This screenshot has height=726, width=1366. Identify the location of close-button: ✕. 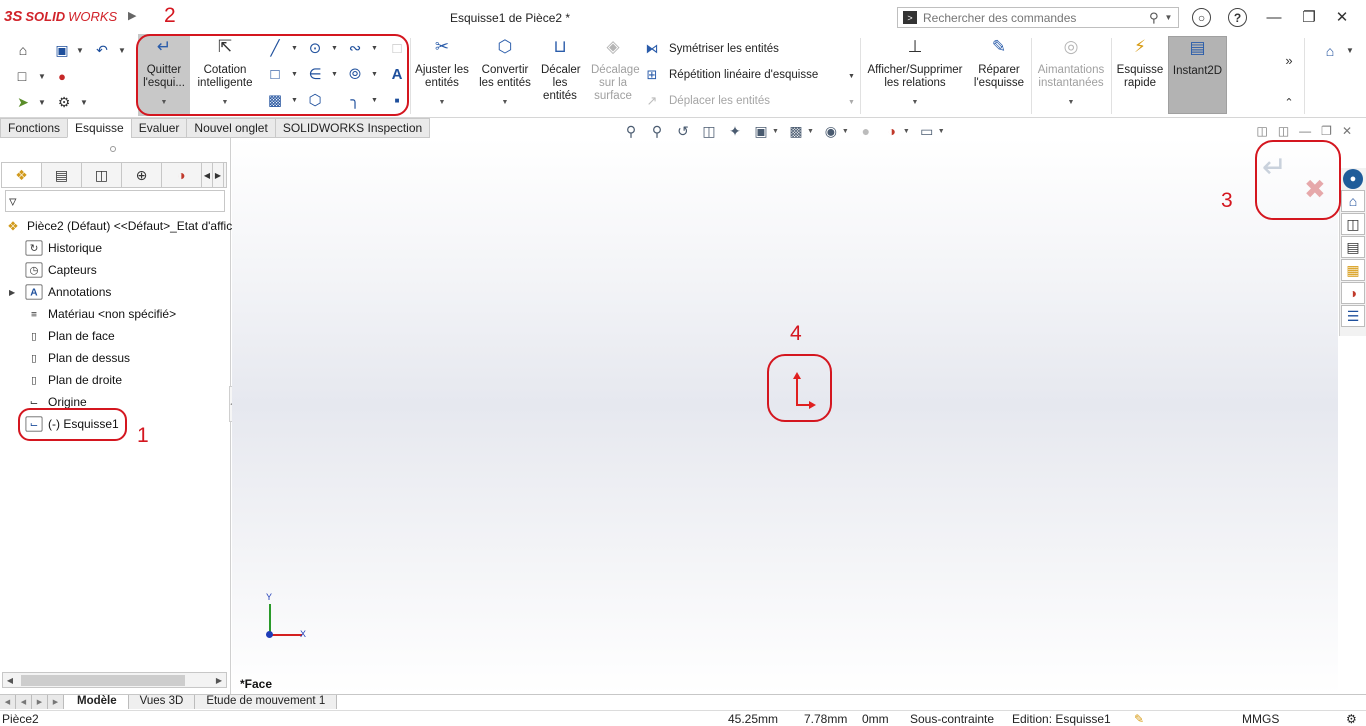
(1342, 17).